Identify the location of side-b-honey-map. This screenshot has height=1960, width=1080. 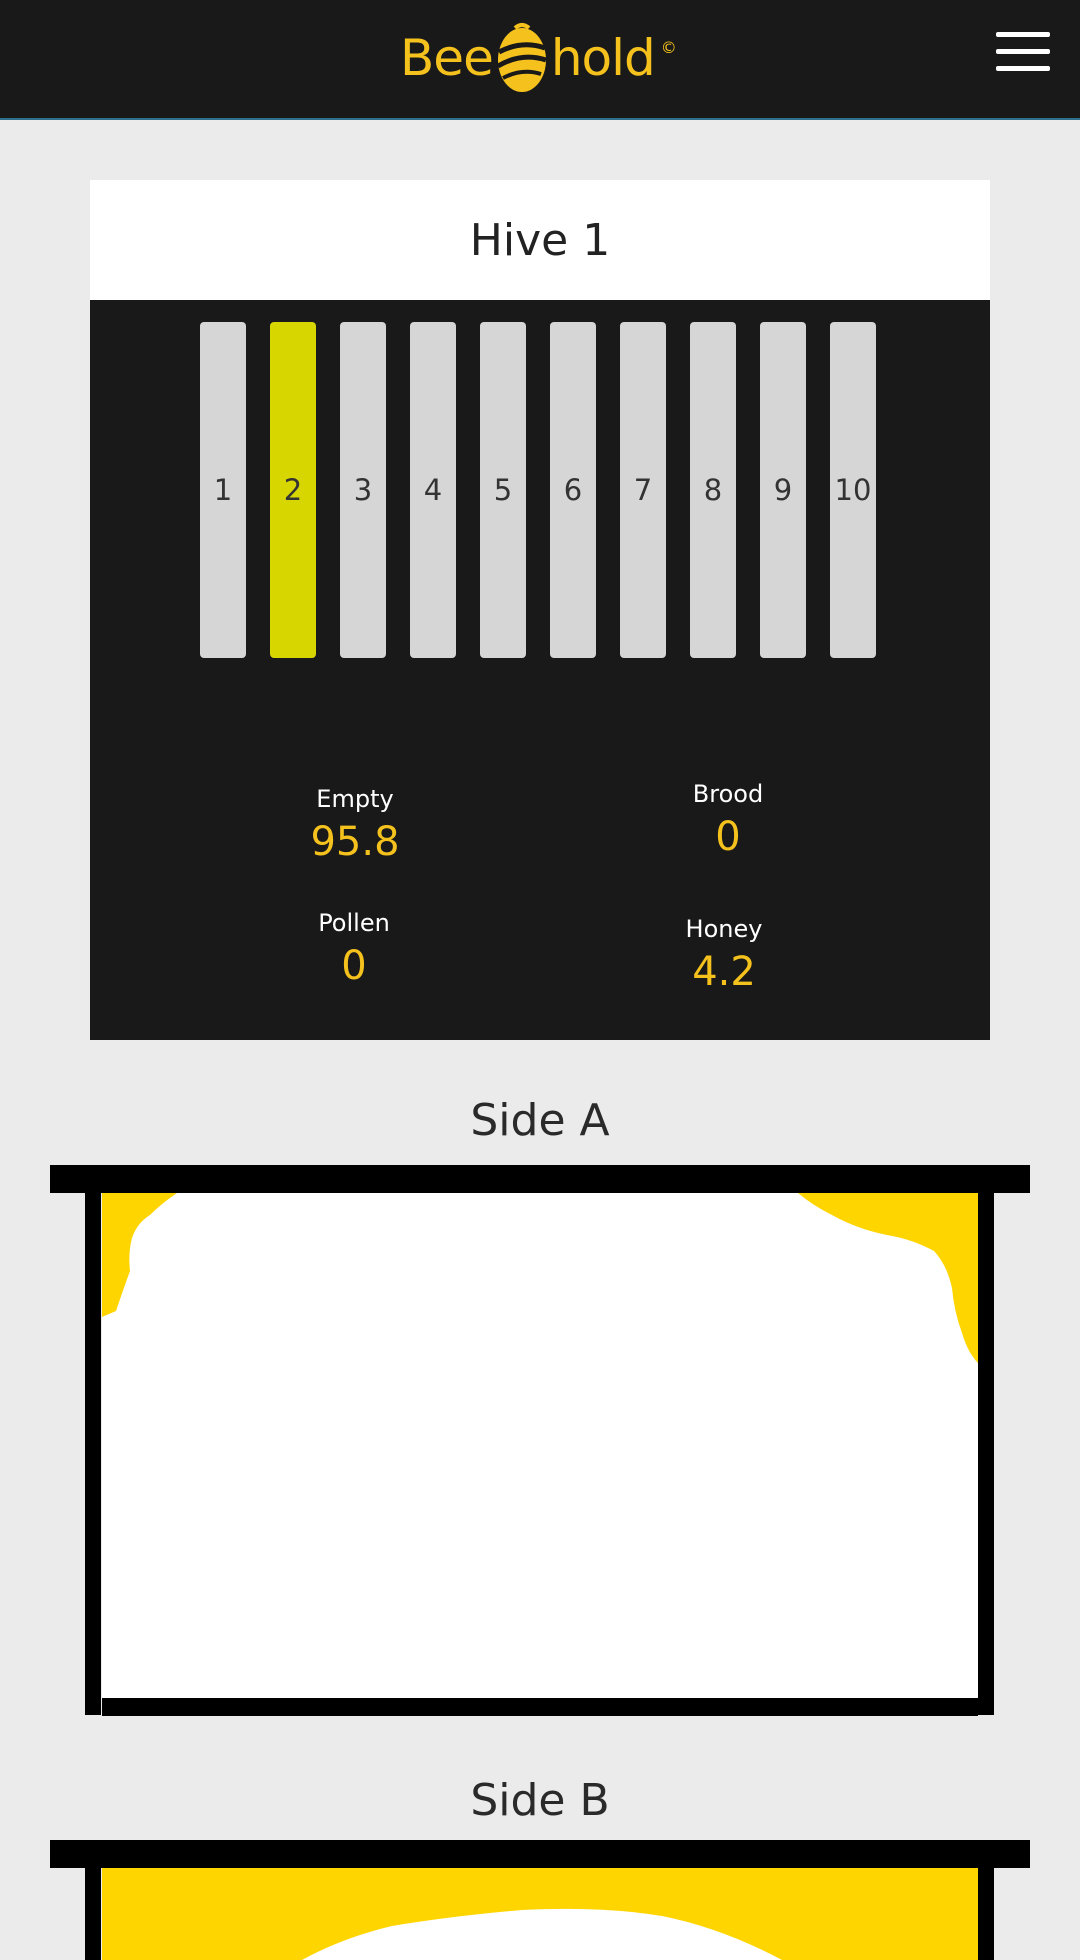
(542, 1934).